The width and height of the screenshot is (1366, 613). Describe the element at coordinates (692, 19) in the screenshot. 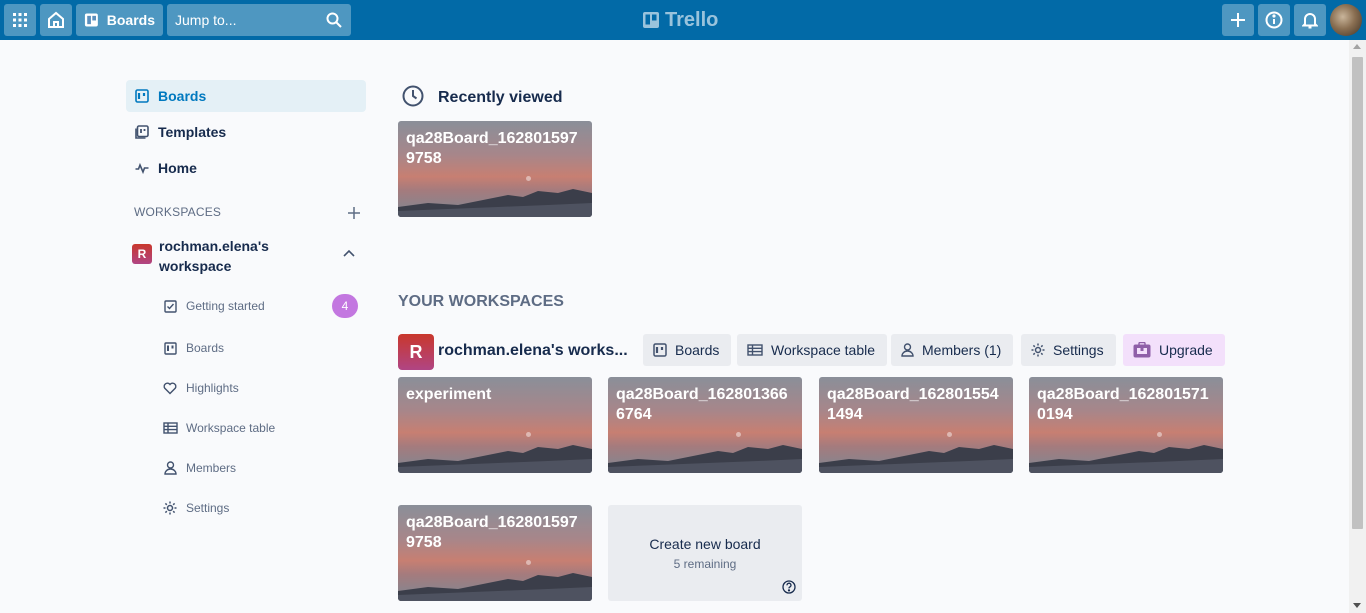

I see `logo-text: Trello` at that location.